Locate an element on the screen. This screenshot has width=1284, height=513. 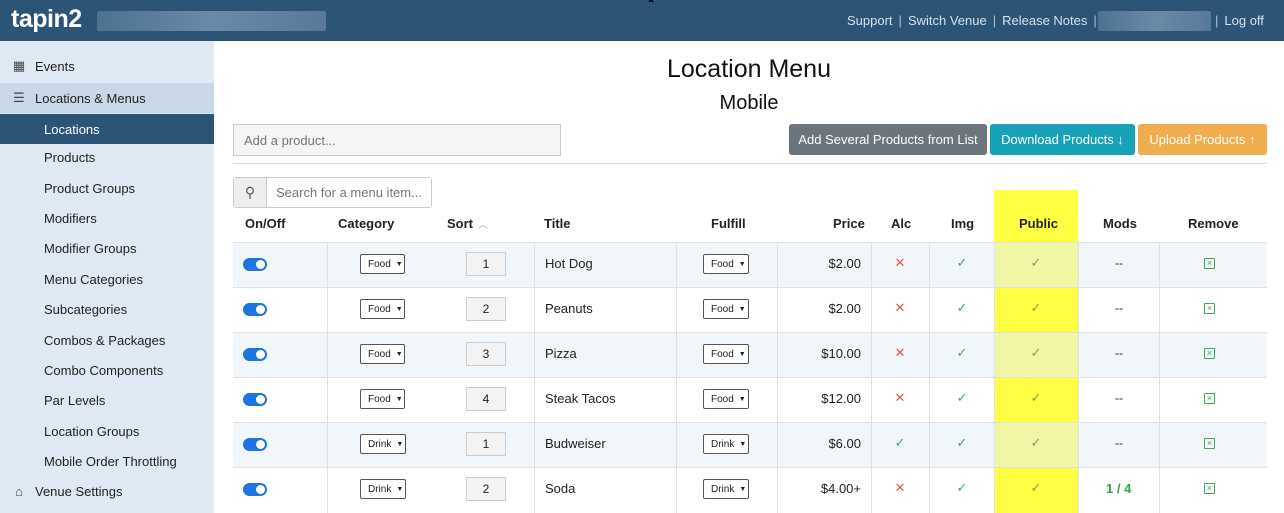
list-icon: ☰ is located at coordinates (19, 97).